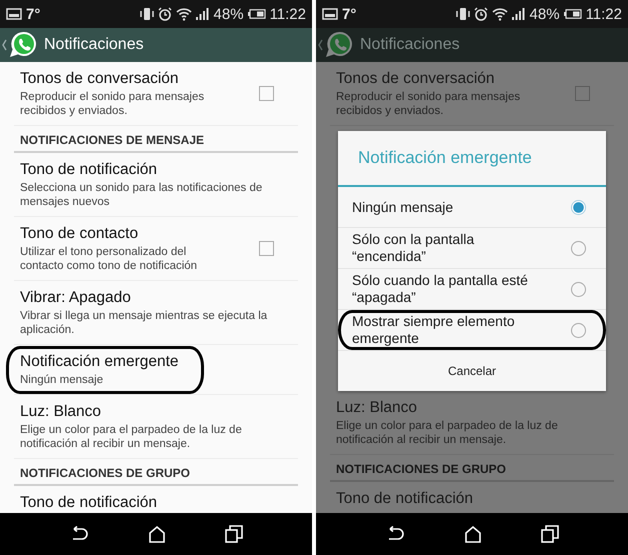 This screenshot has height=555, width=628. I want to click on setting-summary: Utilizar el tono personalizado del contacto como tono de notificación, so click(109, 259).